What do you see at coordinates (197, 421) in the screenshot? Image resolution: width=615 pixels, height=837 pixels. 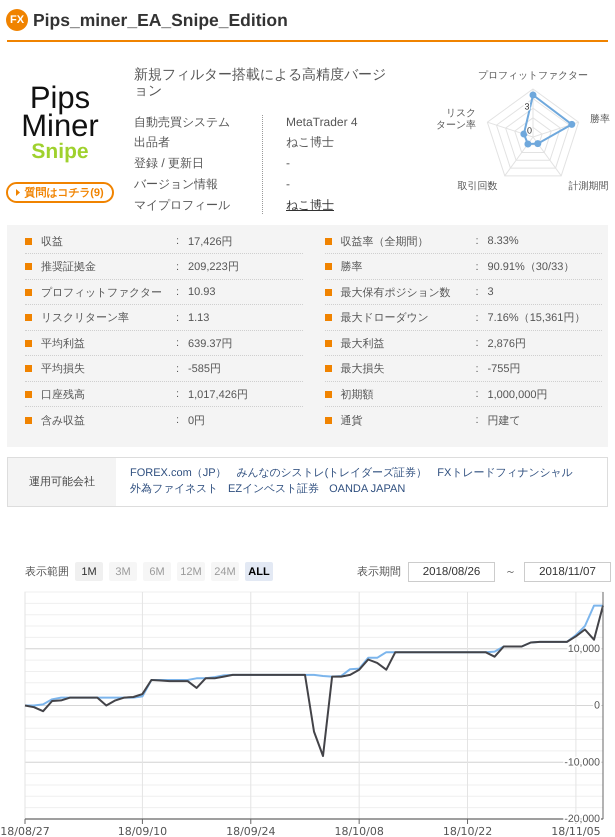 I see `stat-value: 0円` at bounding box center [197, 421].